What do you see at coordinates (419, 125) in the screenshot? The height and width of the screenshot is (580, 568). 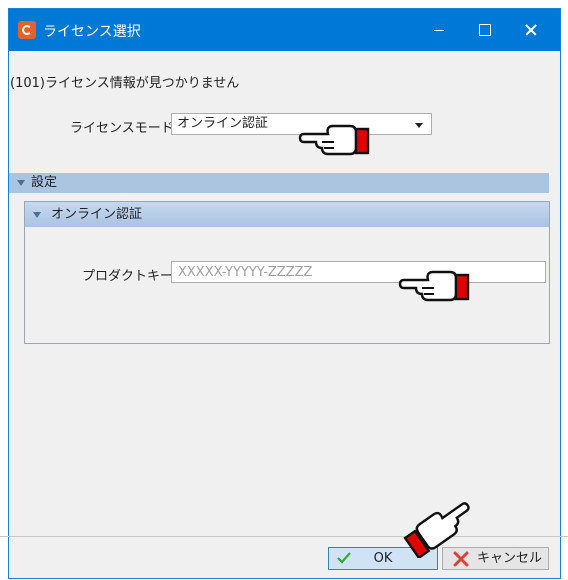 I see `dropdown-arrow-icon` at bounding box center [419, 125].